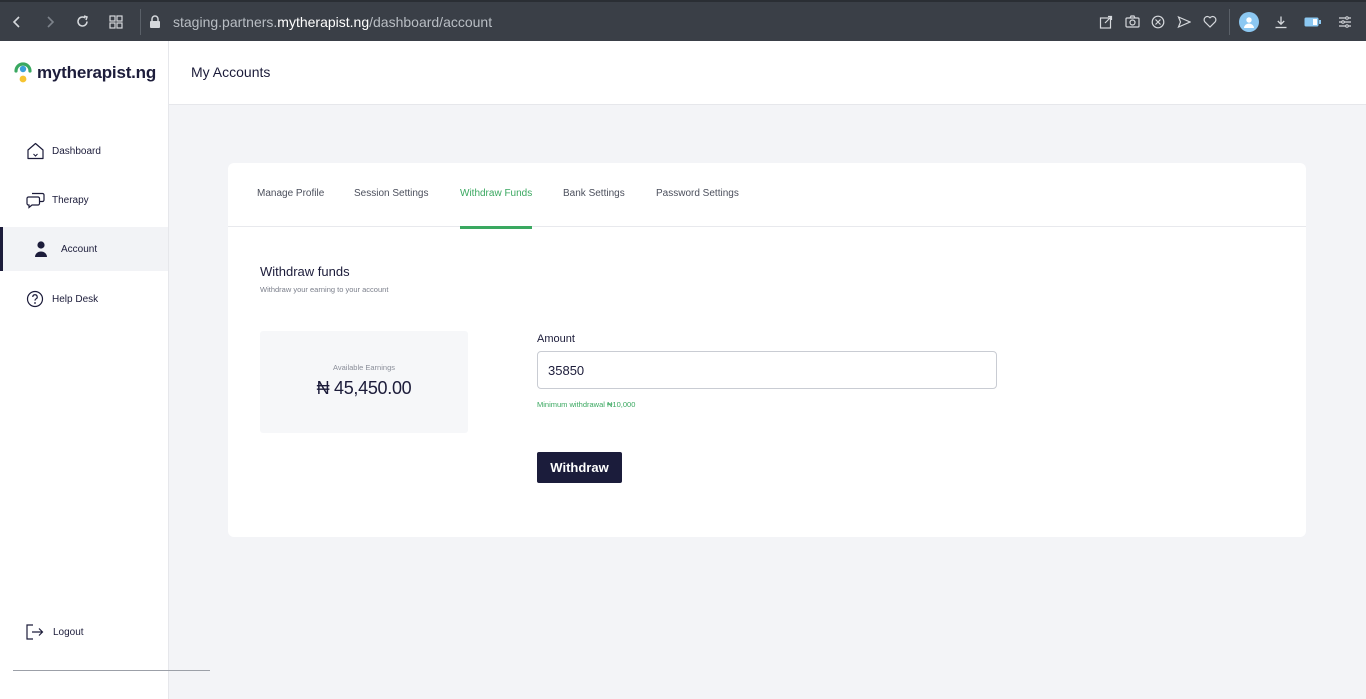 The height and width of the screenshot is (699, 1366). Describe the element at coordinates (79, 249) in the screenshot. I see `sidebar-item-label: Account` at that location.